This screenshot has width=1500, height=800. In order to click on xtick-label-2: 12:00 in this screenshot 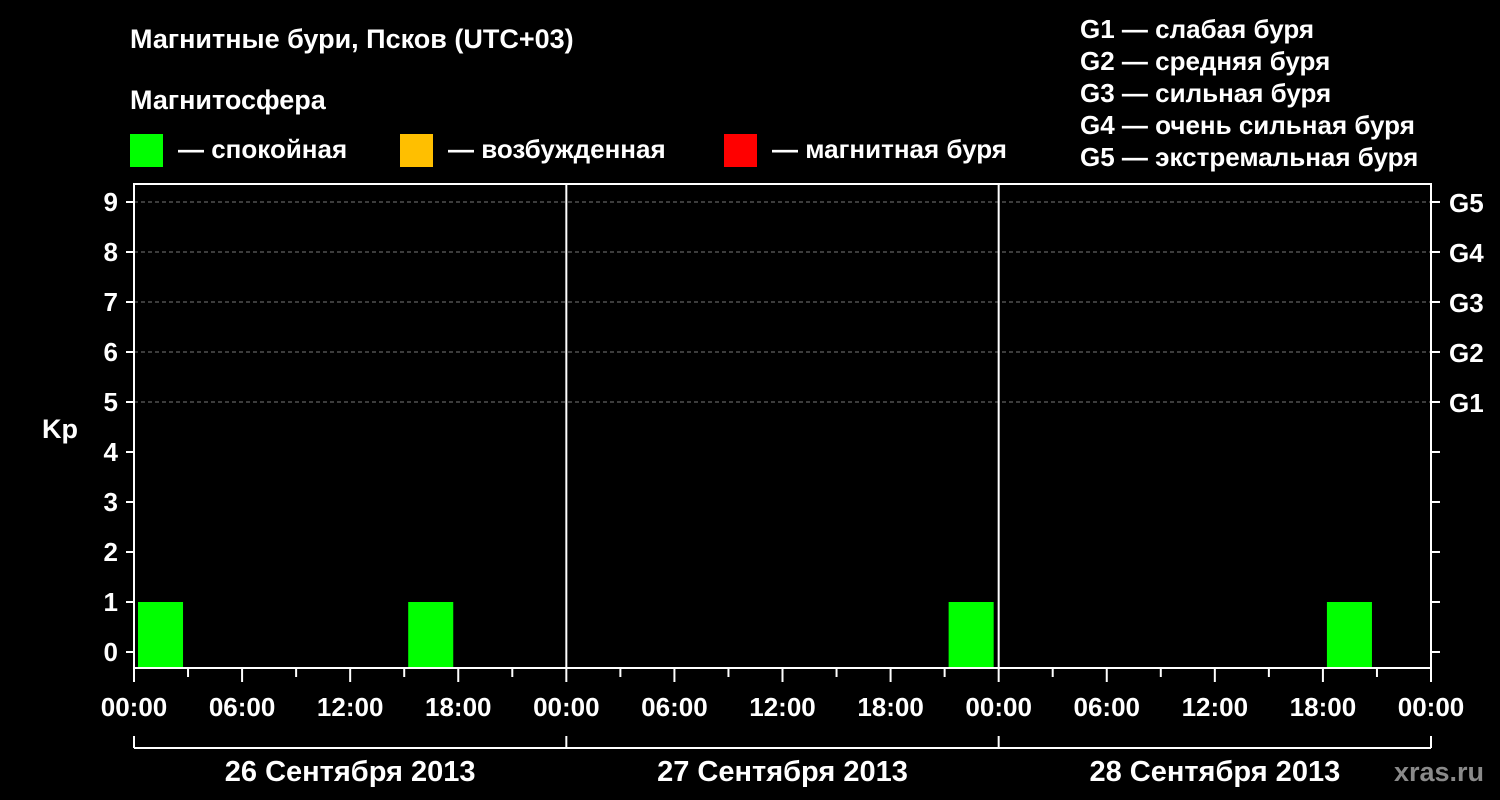, I will do `click(350, 707)`.